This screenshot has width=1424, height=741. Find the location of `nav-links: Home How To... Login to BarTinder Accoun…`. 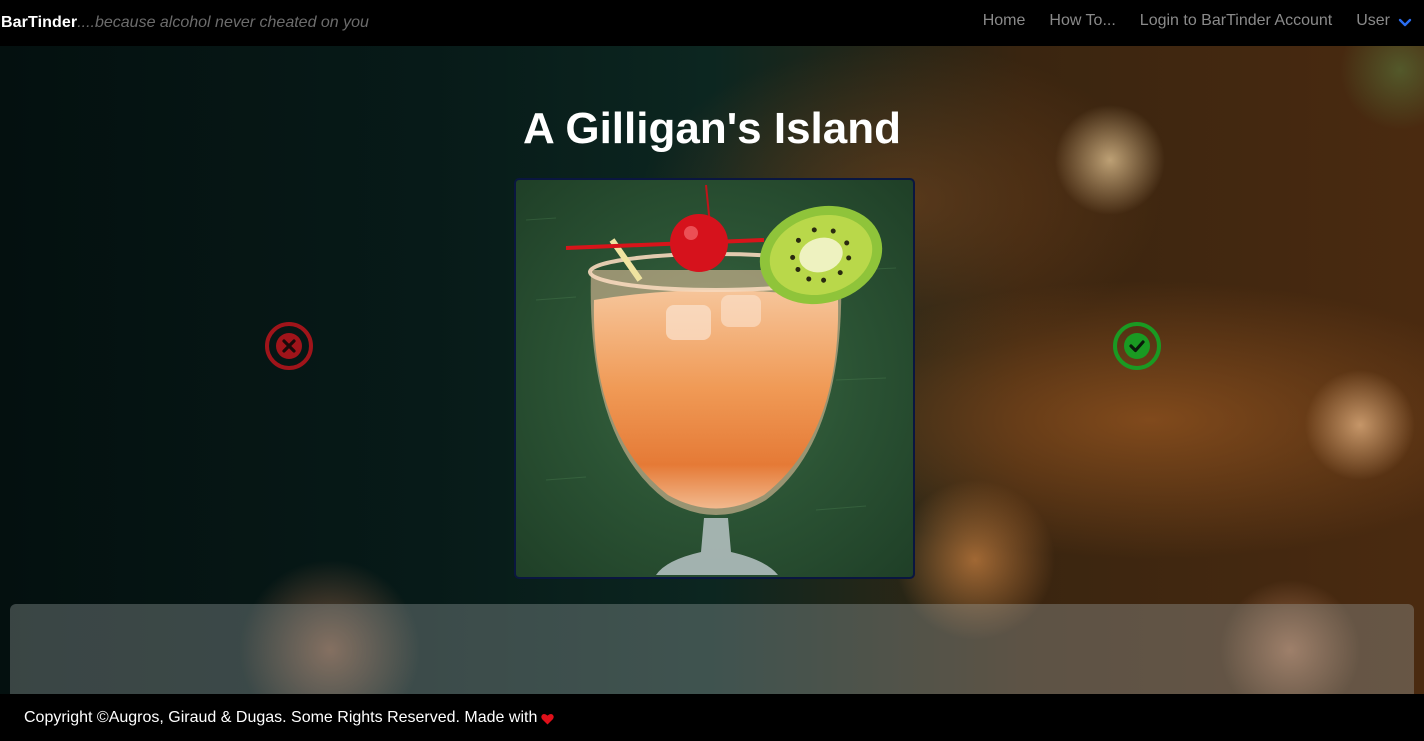

nav-links: Home How To... Login to BarTinder Accoun… is located at coordinates (1203, 21).